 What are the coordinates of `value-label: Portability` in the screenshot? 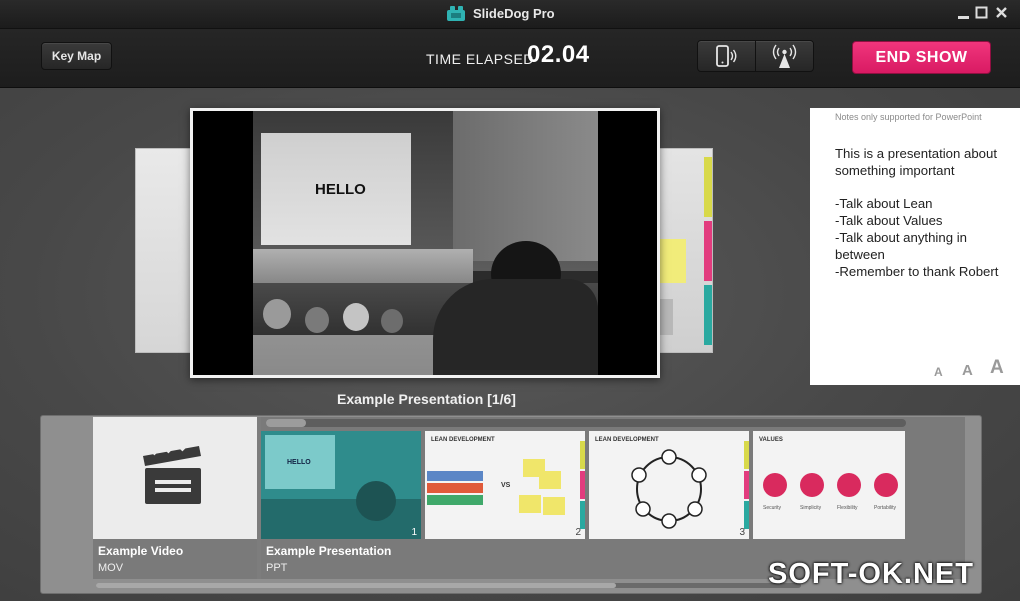 It's located at (885, 508).